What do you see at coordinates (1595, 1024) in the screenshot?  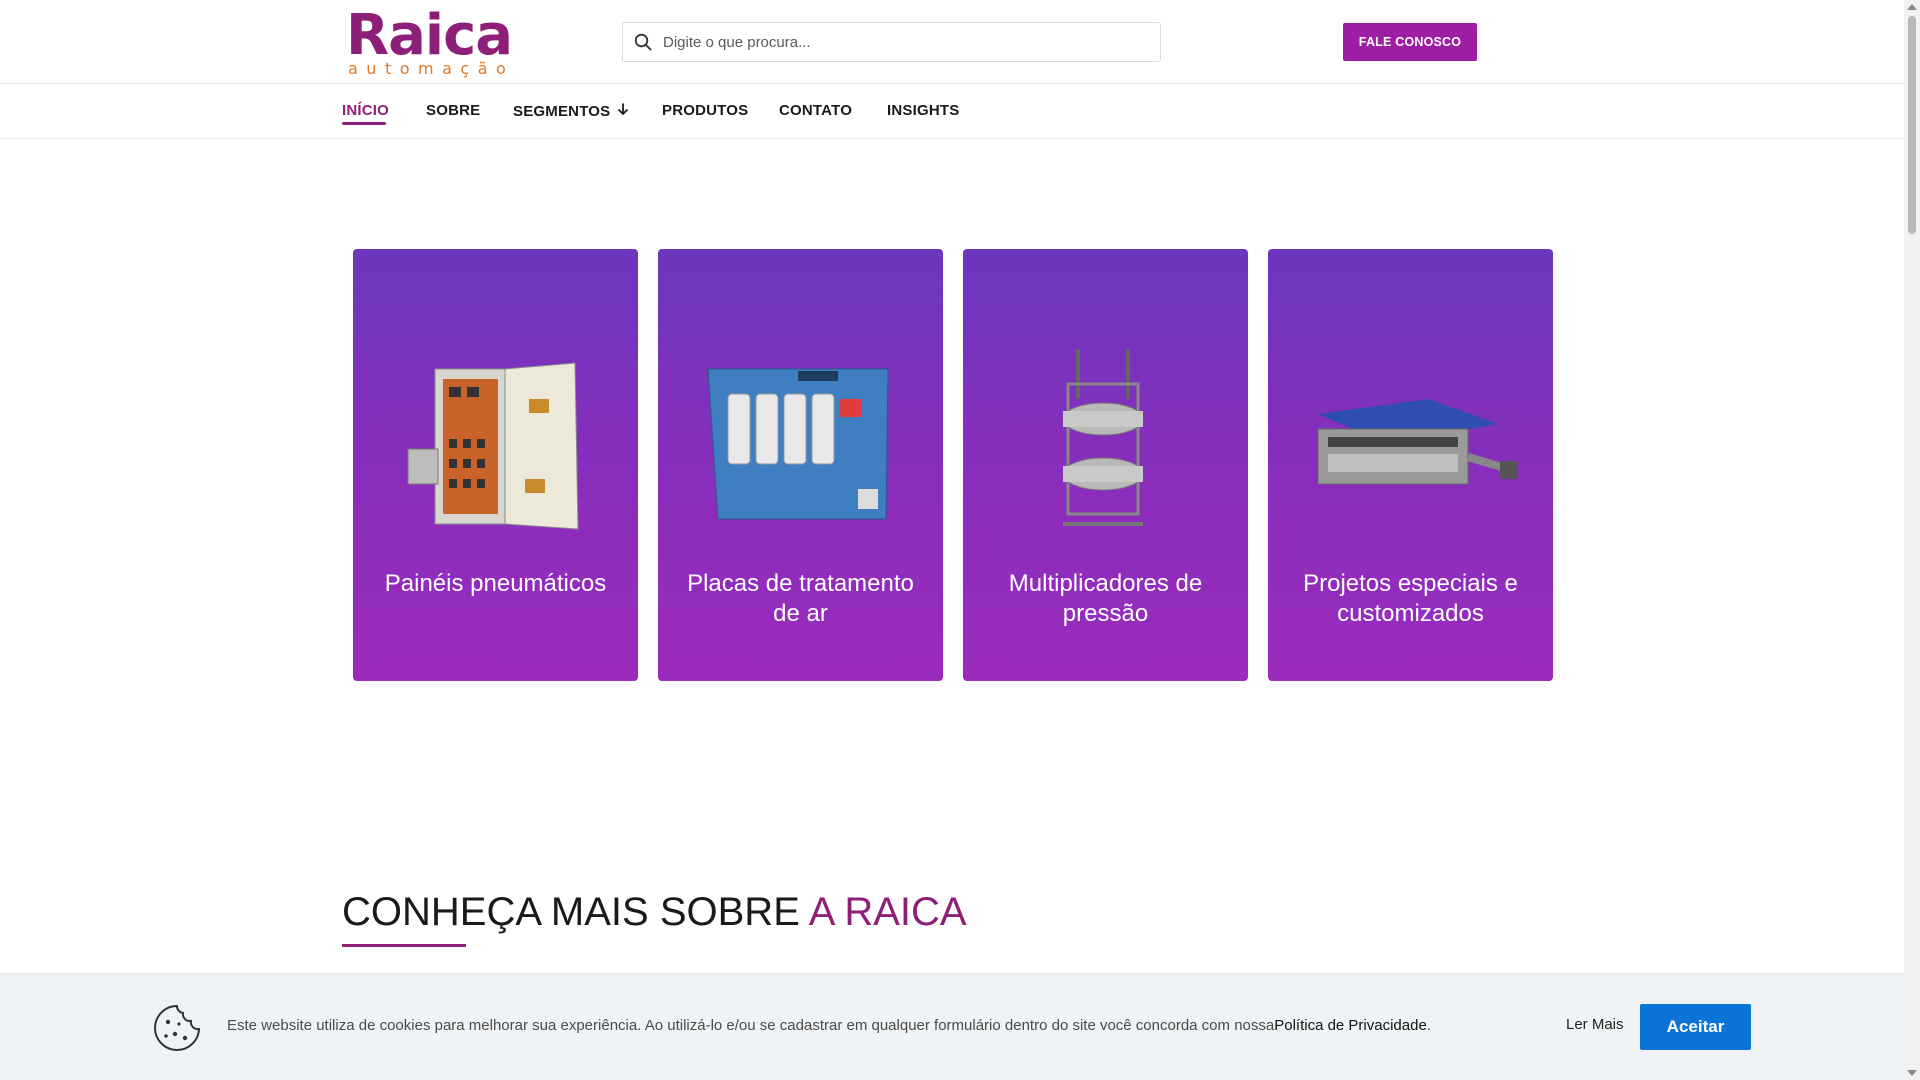 I see `read-more-button: Ler Mais` at bounding box center [1595, 1024].